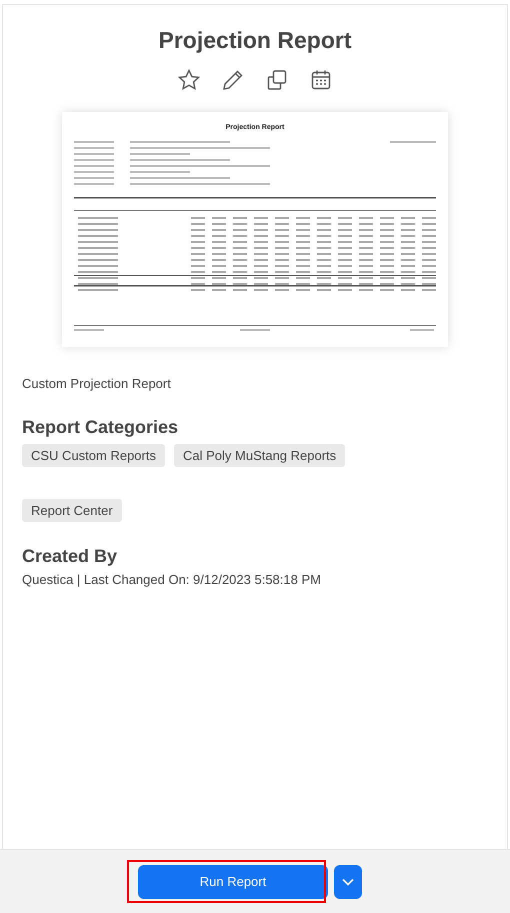 This screenshot has width=510, height=913. What do you see at coordinates (233, 881) in the screenshot?
I see `run-report-button: Run Report` at bounding box center [233, 881].